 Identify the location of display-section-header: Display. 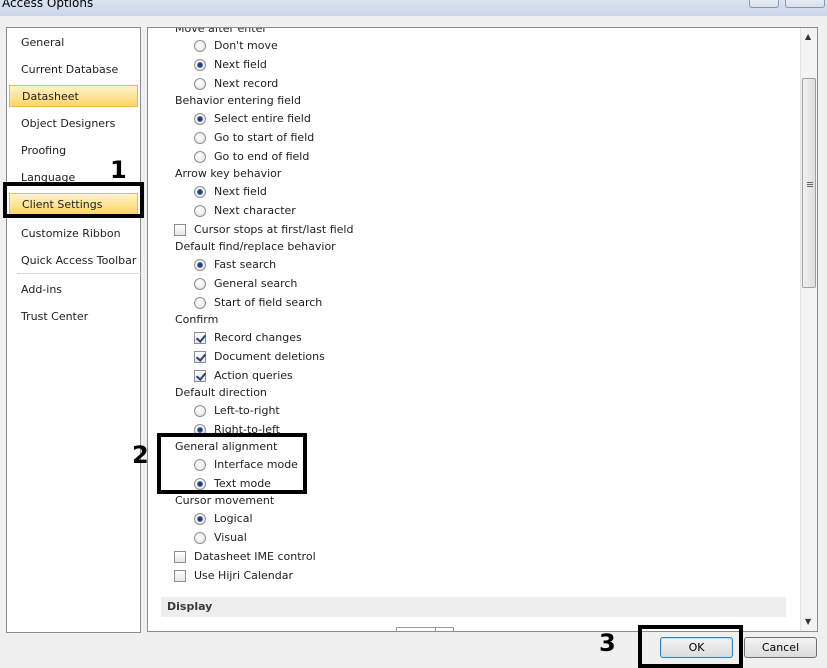
(473, 607).